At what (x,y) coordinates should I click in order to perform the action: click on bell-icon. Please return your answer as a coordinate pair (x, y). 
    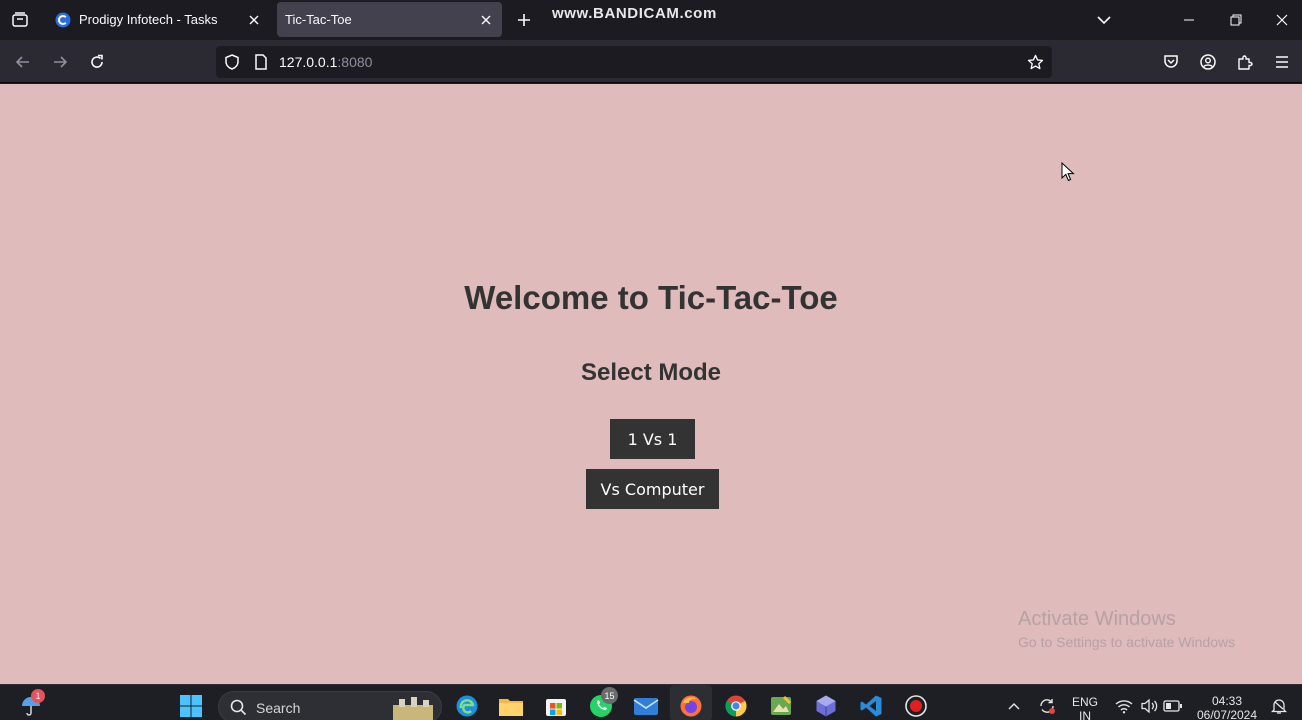
    Looking at the image, I should click on (1279, 706).